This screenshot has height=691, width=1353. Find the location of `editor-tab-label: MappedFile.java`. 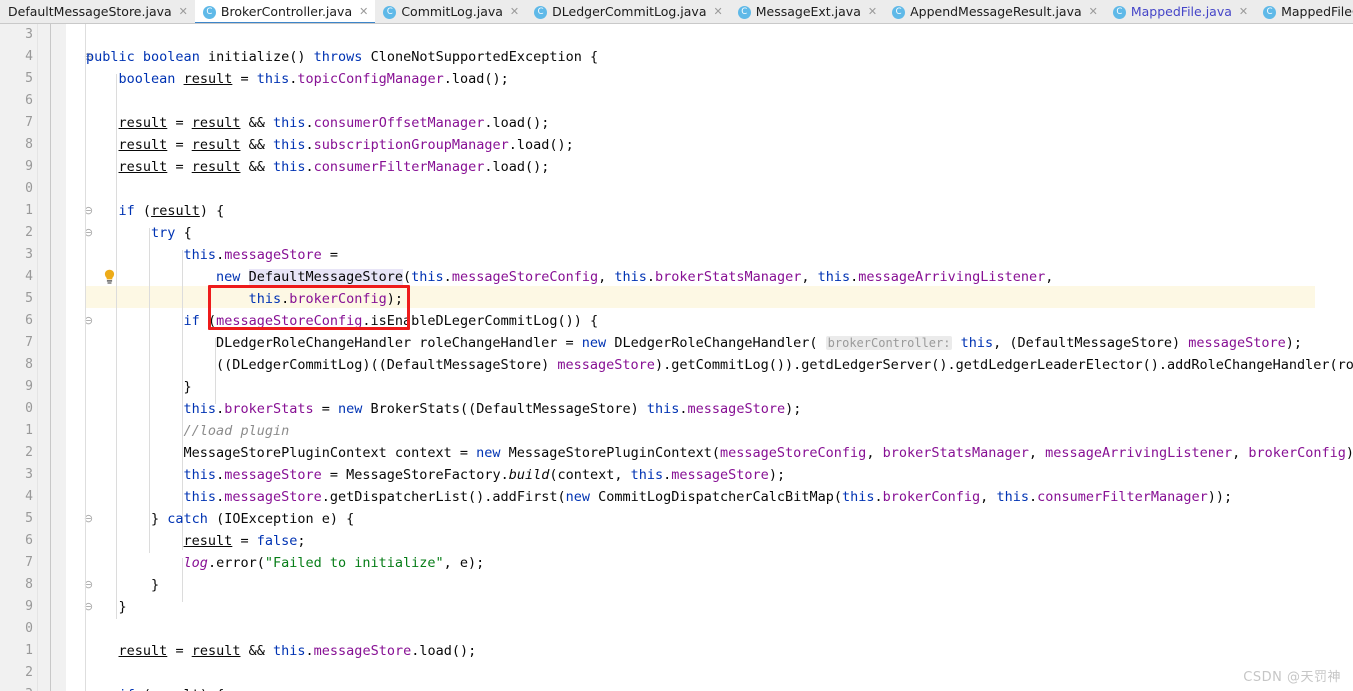

editor-tab-label: MappedFile.java is located at coordinates (1181, 11).